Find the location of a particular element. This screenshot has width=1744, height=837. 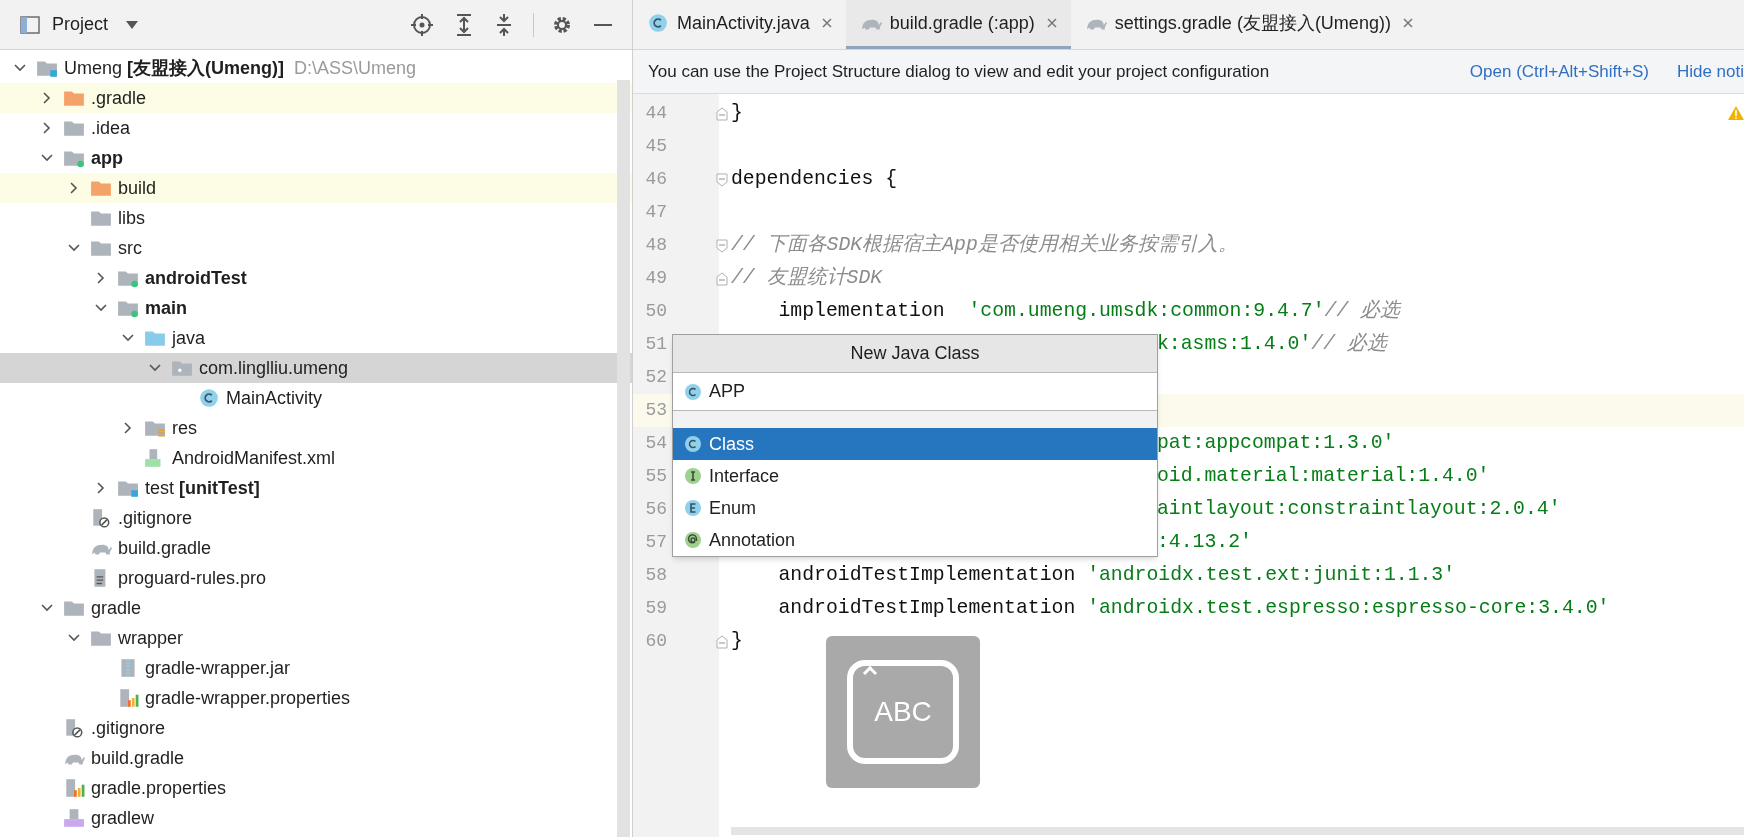

tree-row: java is located at coordinates (316, 338).